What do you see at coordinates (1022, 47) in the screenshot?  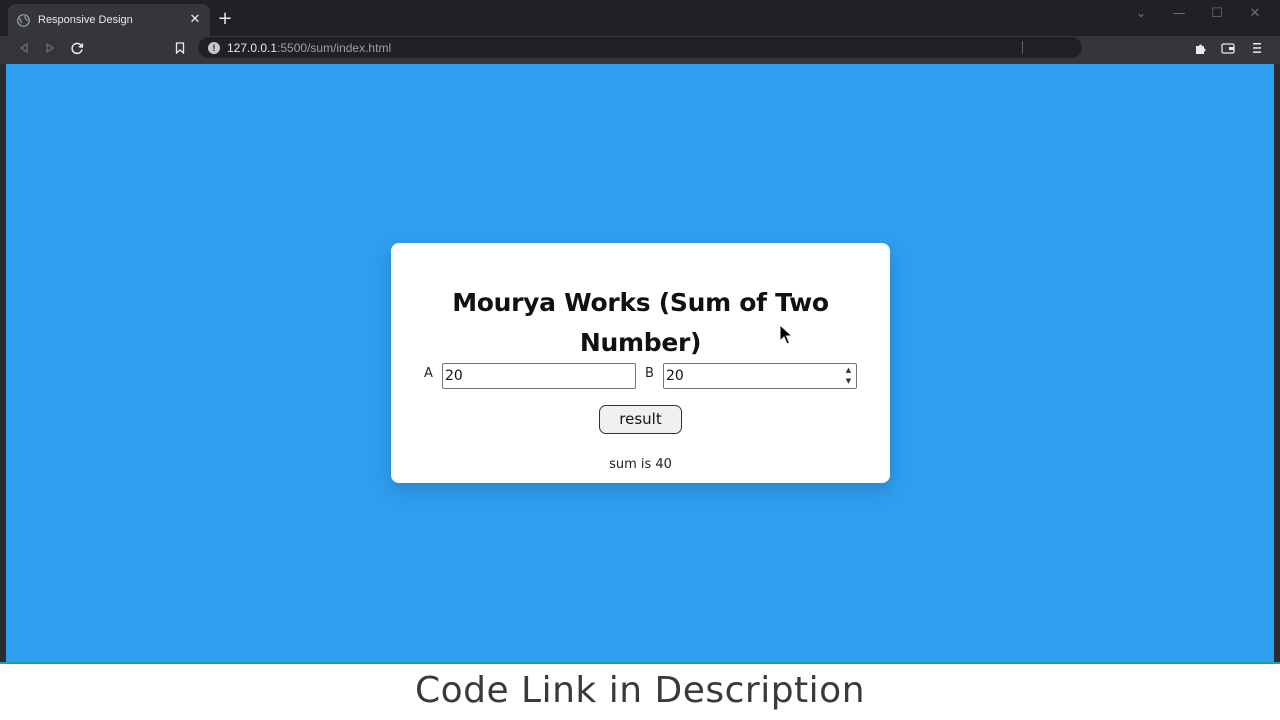 I see `address-bar-divider` at bounding box center [1022, 47].